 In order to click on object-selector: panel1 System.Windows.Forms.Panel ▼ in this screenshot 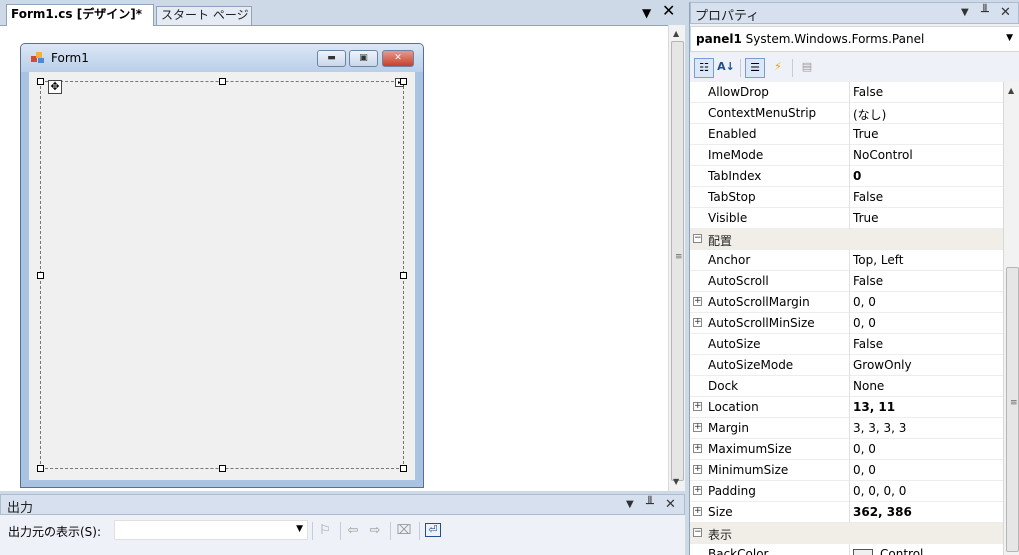, I will do `click(854, 39)`.